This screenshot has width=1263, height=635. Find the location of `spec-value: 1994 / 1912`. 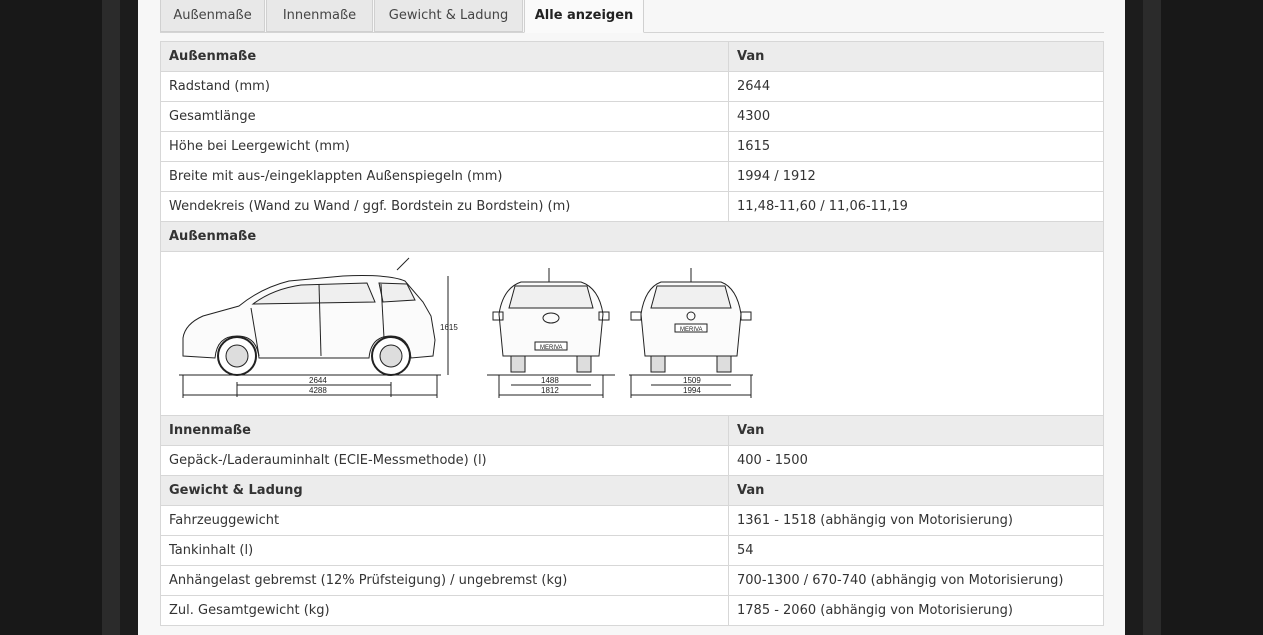

spec-value: 1994 / 1912 is located at coordinates (916, 176).